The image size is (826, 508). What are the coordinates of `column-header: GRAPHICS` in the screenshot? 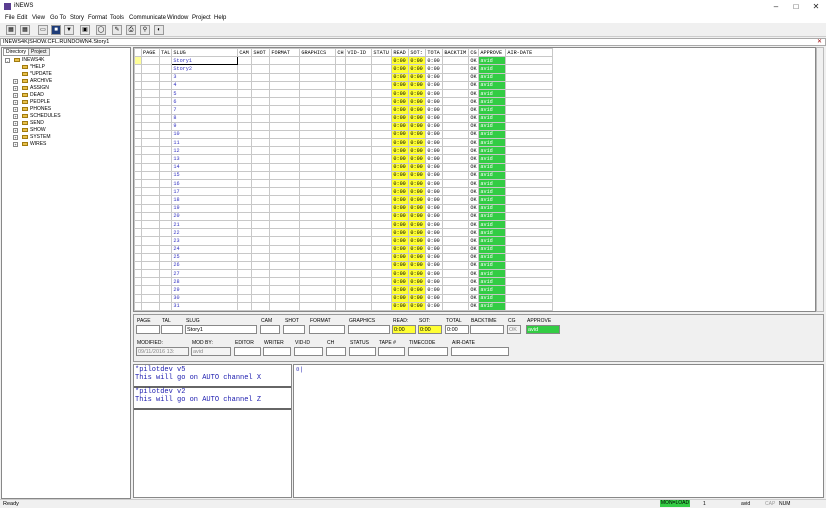 It's located at (318, 53).